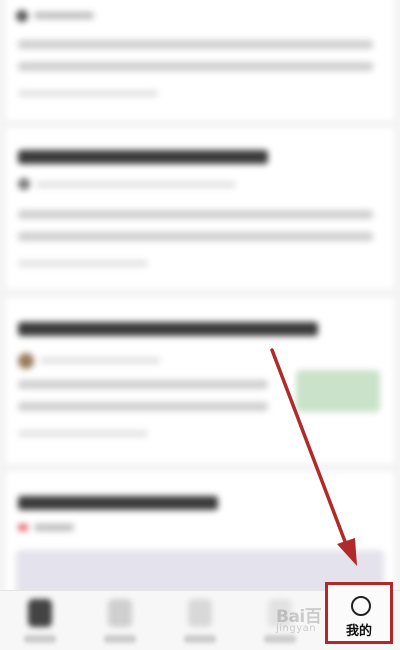  I want to click on tab-home, so click(40, 620).